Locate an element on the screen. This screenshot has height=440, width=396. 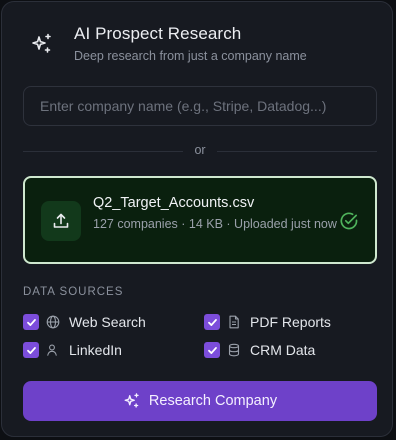
check-circle-icon is located at coordinates (349, 221).